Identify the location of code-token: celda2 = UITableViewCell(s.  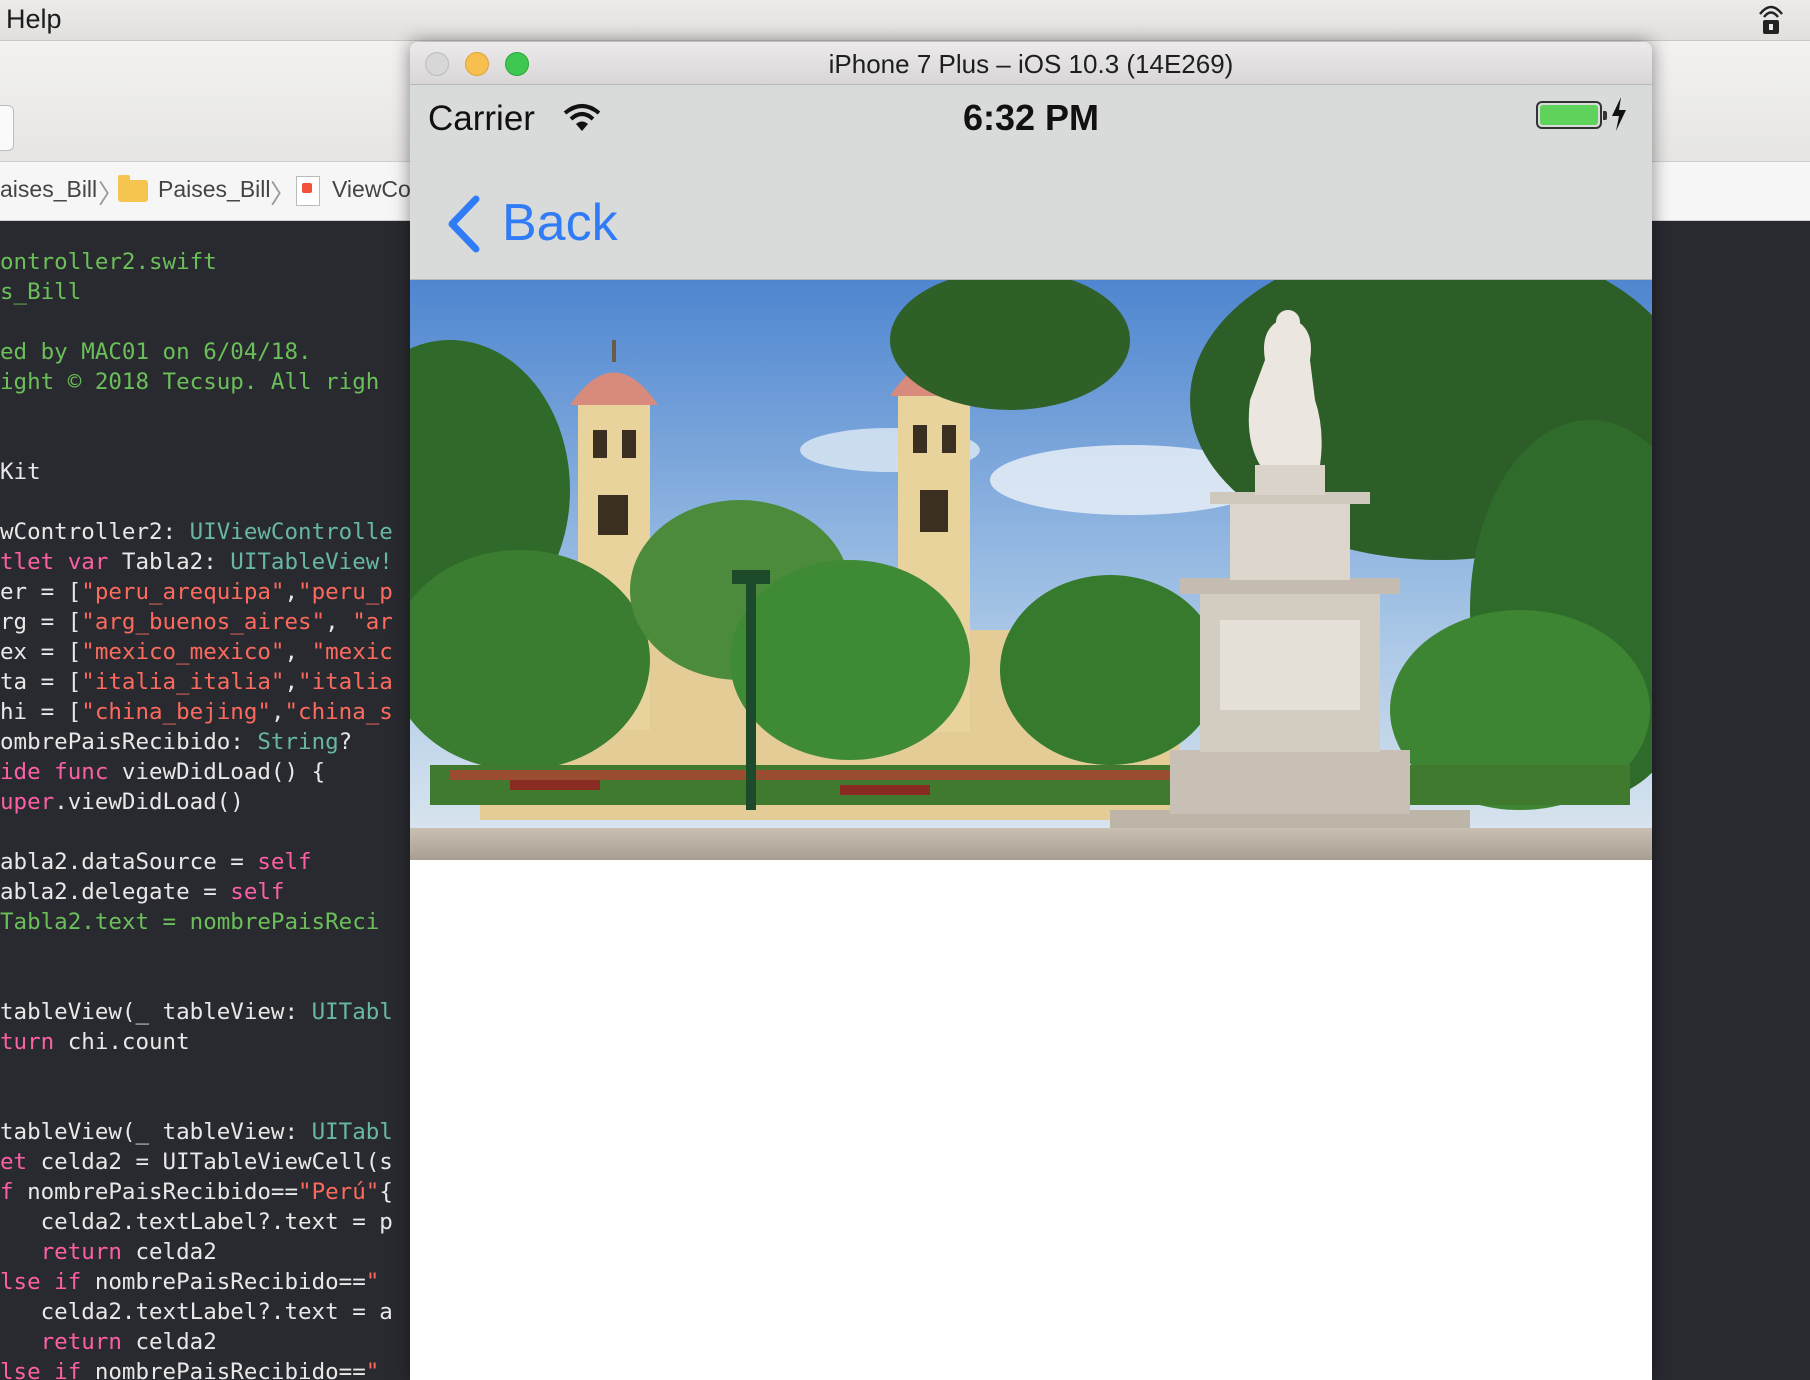
(216, 1162).